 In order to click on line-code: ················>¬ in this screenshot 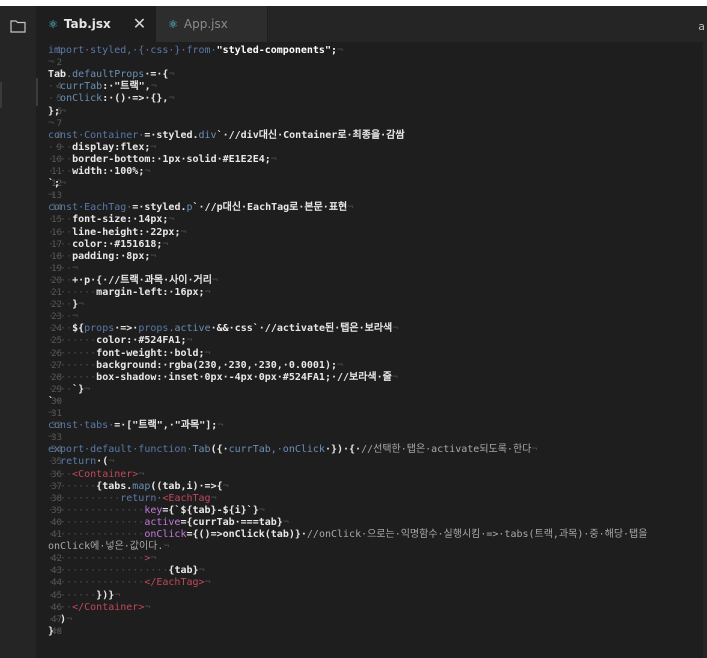, I will do `click(102, 559)`.